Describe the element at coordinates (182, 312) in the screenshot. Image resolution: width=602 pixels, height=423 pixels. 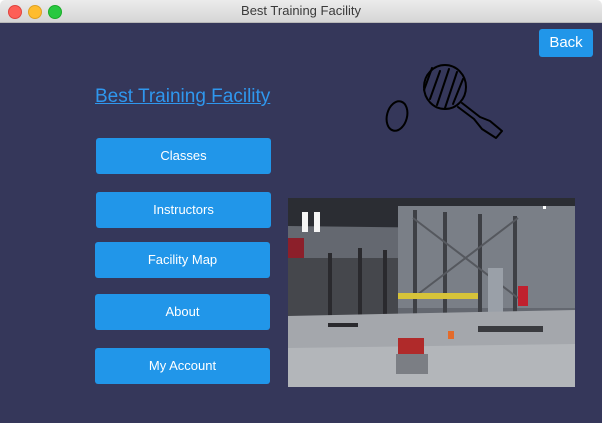
I see `about-button: About` at that location.